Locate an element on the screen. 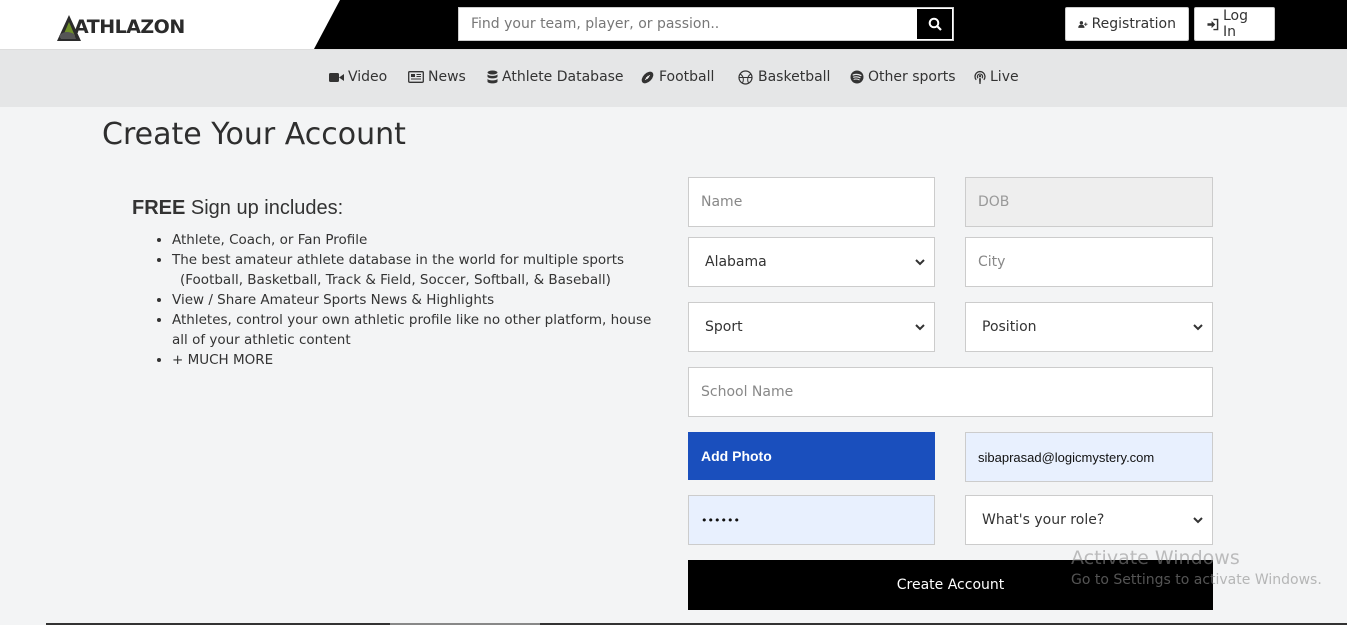 The width and height of the screenshot is (1347, 625). top-header: ATHLAZON Registration Log In is located at coordinates (673, 24).